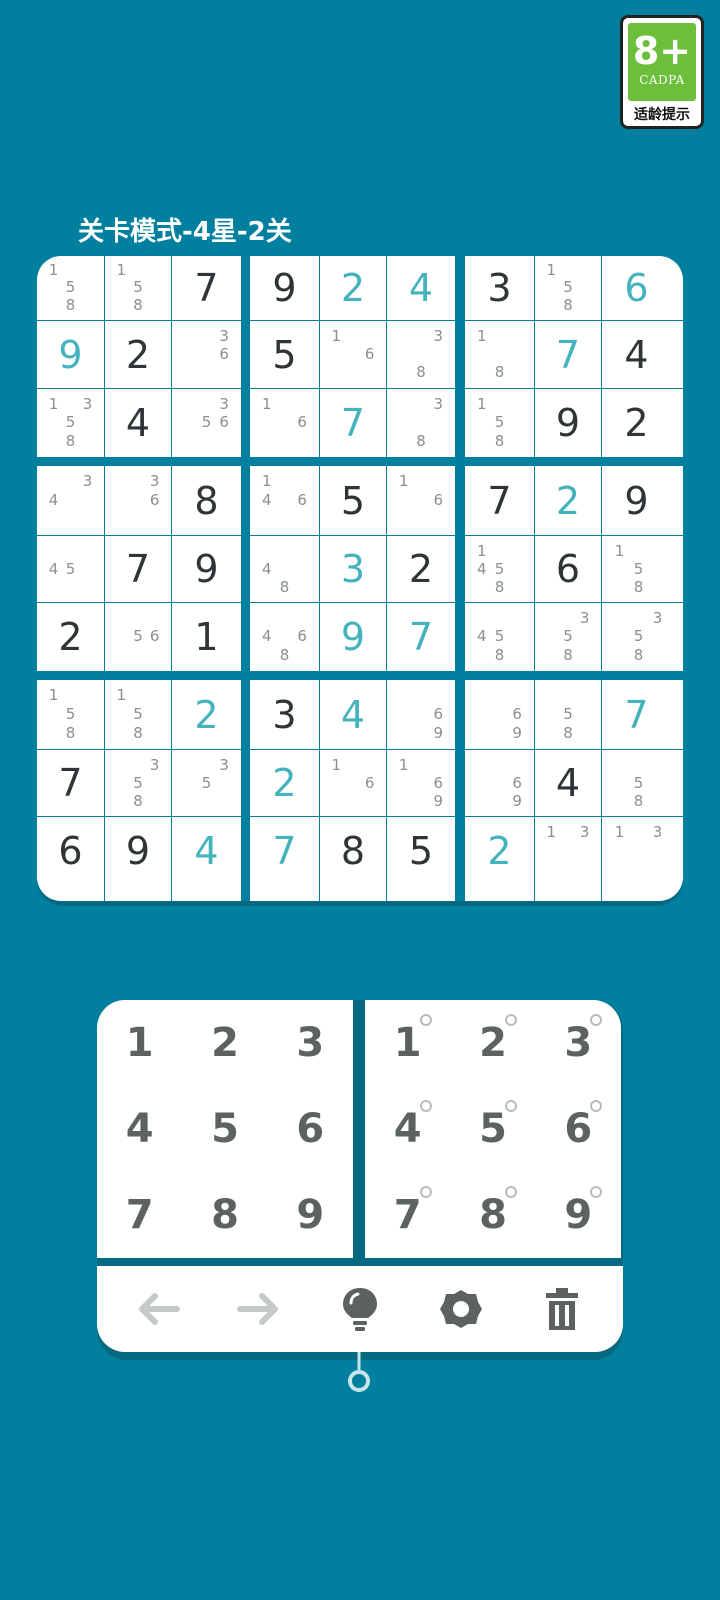 This screenshot has width=720, height=1600. What do you see at coordinates (284, 500) in the screenshot?
I see `sudoku-cell: 14 6` at bounding box center [284, 500].